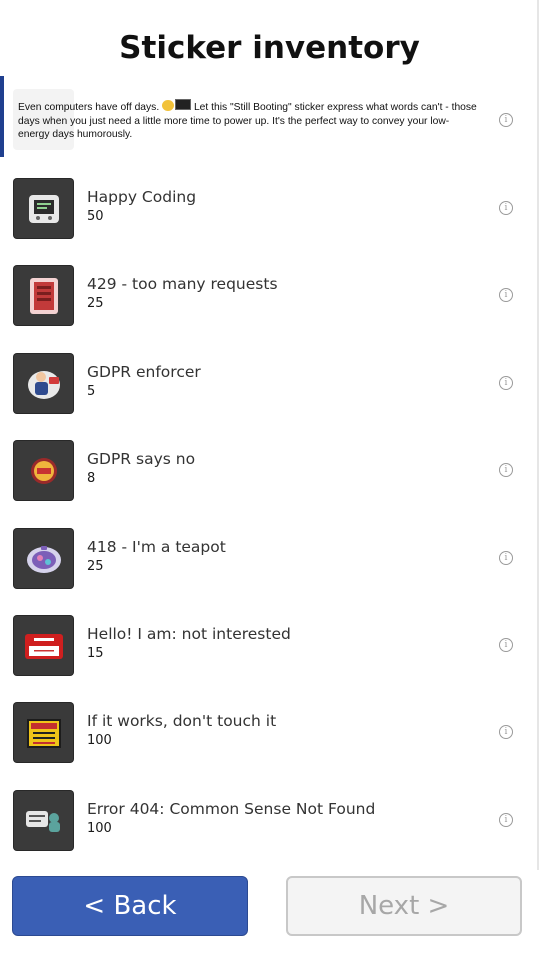  What do you see at coordinates (168, 105) in the screenshot?
I see `sleepy-face-icon` at bounding box center [168, 105].